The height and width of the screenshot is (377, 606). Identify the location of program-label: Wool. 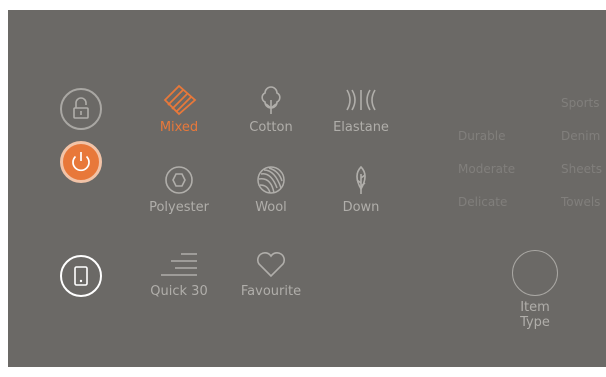
(271, 207).